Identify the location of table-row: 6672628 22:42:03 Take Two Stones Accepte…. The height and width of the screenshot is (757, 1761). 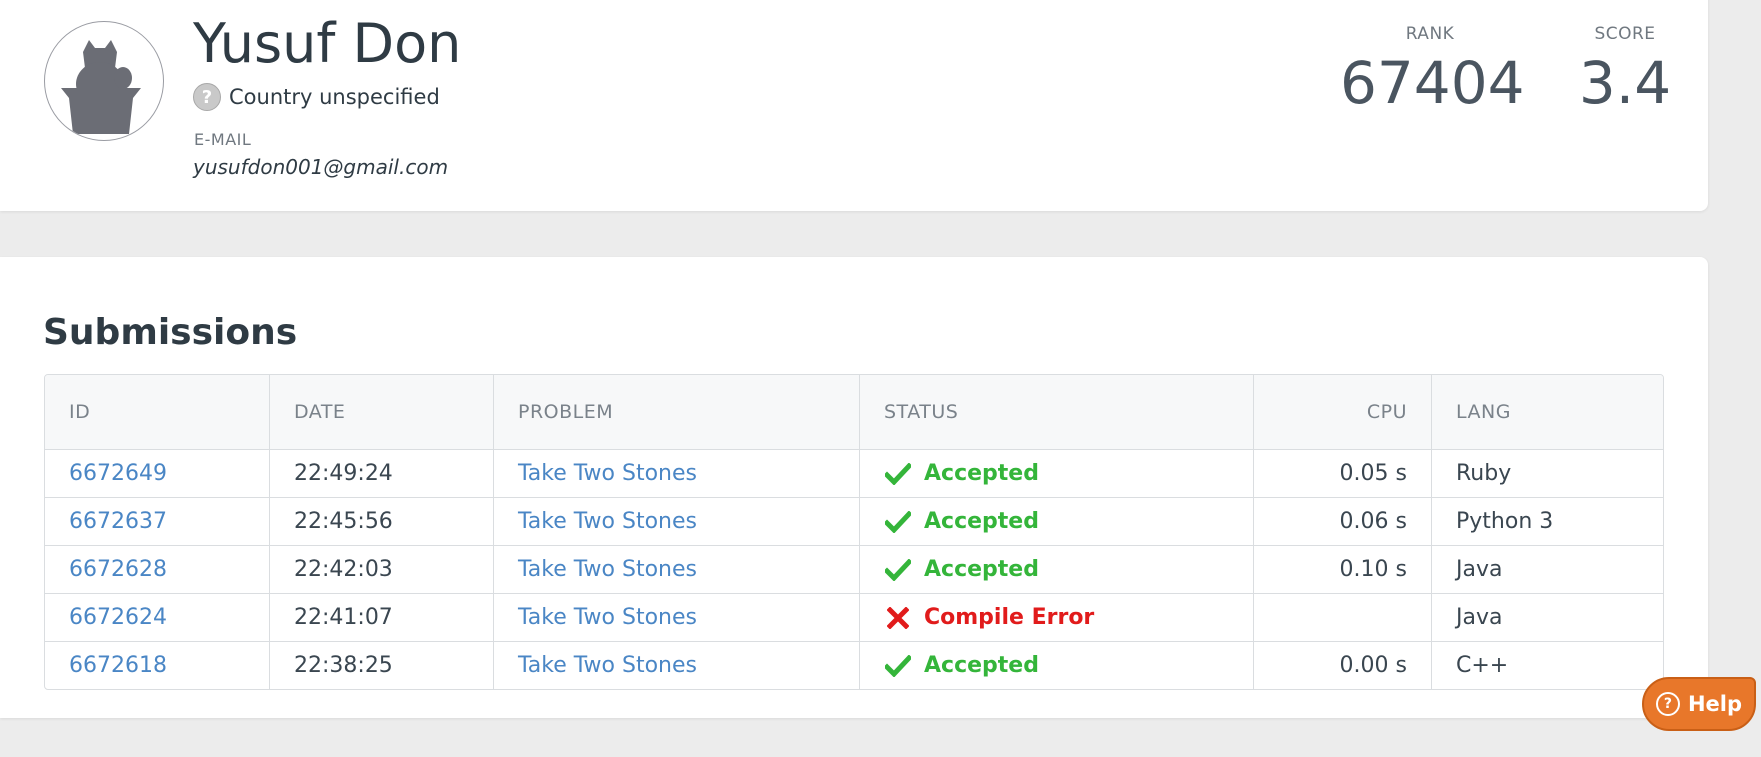
(854, 569).